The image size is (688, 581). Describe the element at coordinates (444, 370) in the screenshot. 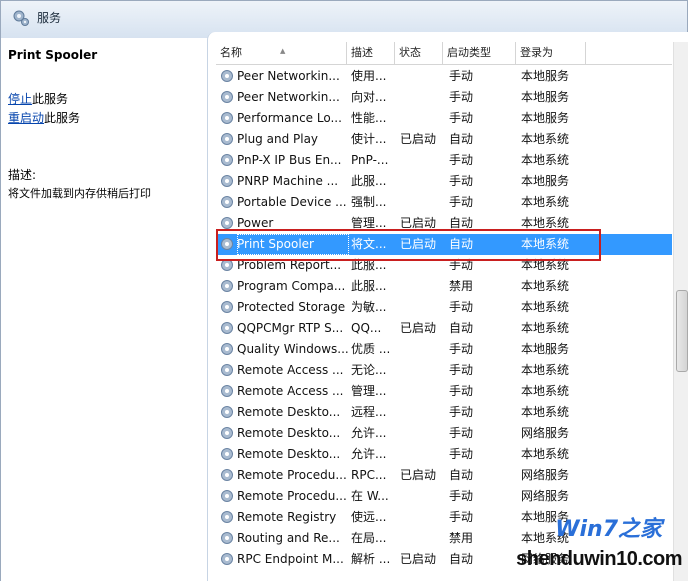

I see `service-row: Remote Access ... 无论... 手动 本地系统` at that location.